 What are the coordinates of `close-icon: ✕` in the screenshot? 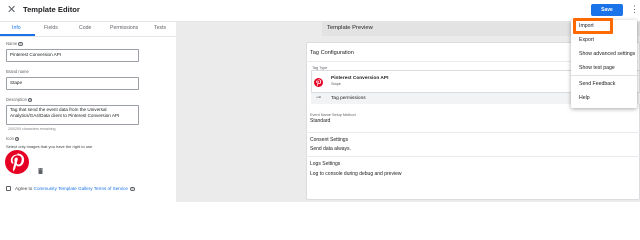 It's located at (11, 10).